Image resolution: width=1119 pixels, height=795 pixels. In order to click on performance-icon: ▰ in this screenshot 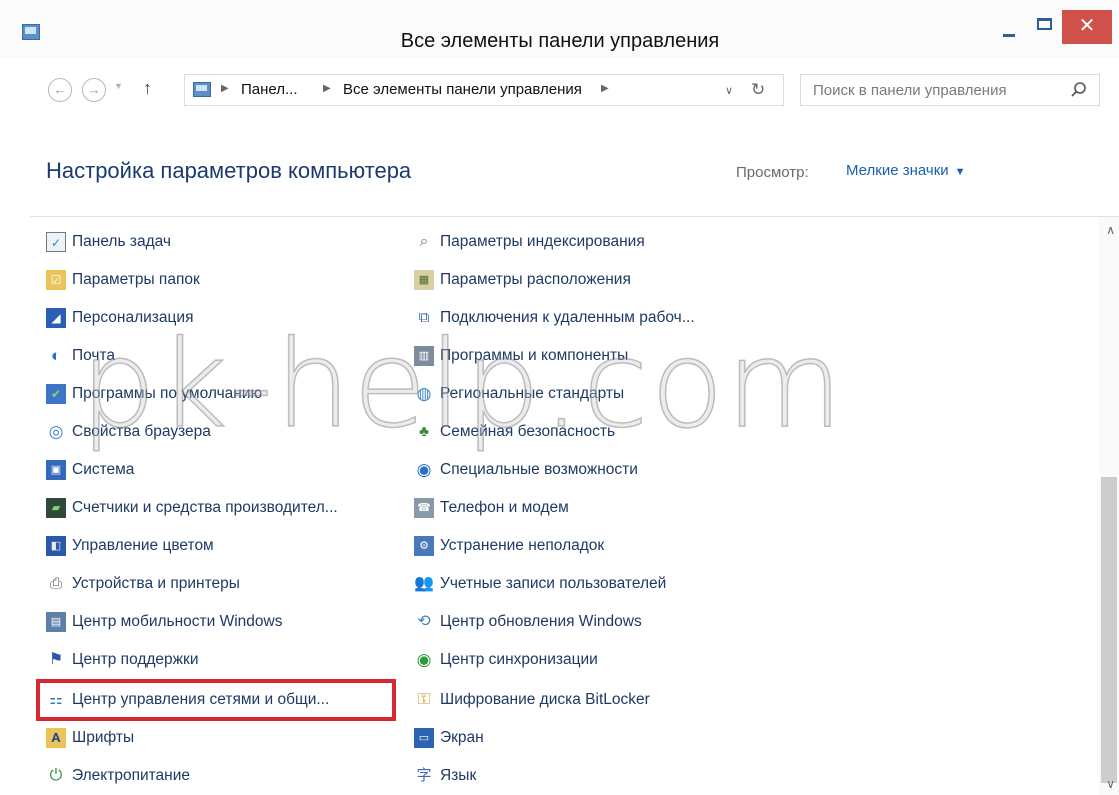, I will do `click(56, 508)`.